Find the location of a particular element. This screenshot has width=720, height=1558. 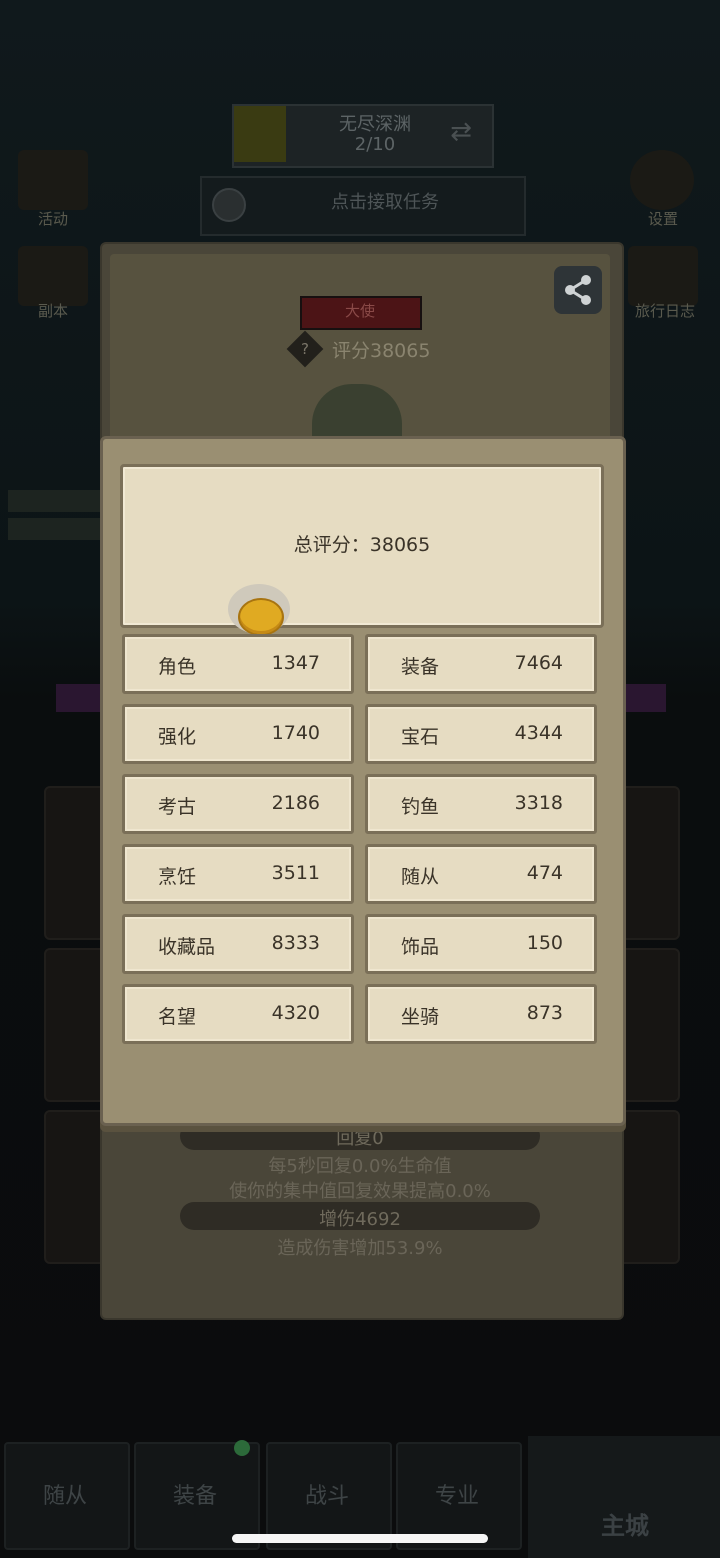

total-score-text: 总评分：38065 is located at coordinates (362, 545).